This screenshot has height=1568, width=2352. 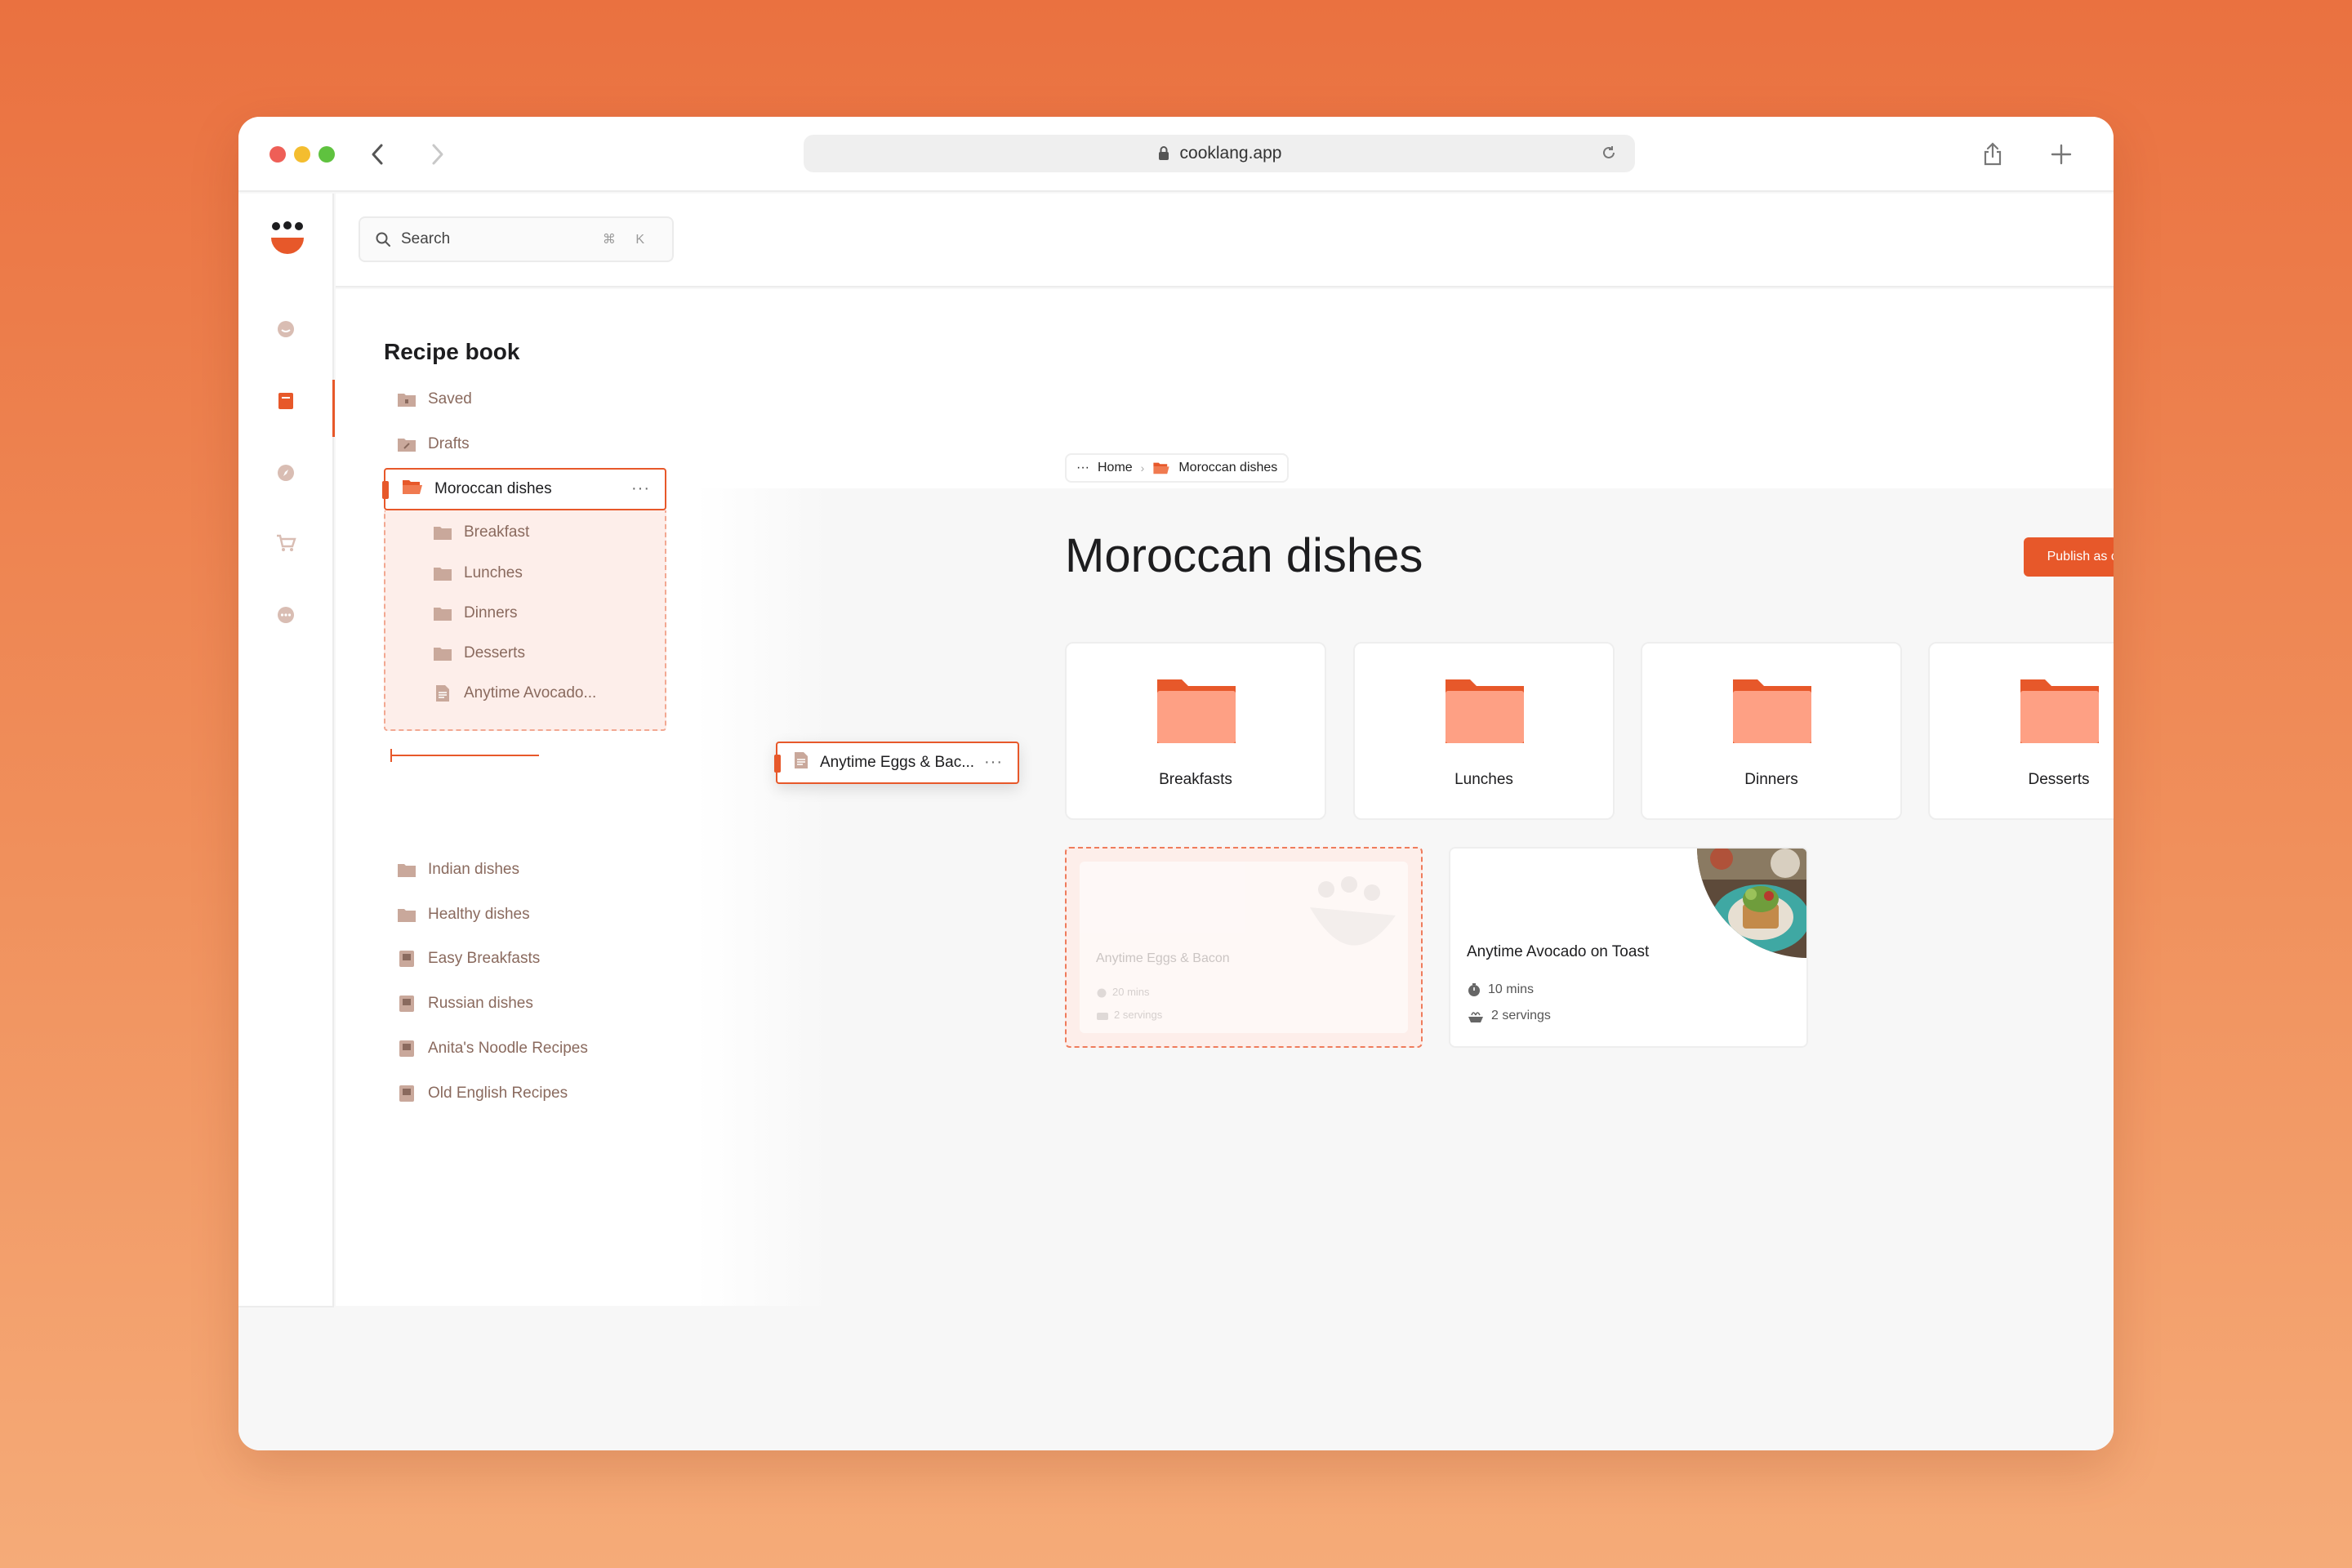 I want to click on breadcrumb: ··· Home › Moroccan dishes, so click(x=1177, y=468).